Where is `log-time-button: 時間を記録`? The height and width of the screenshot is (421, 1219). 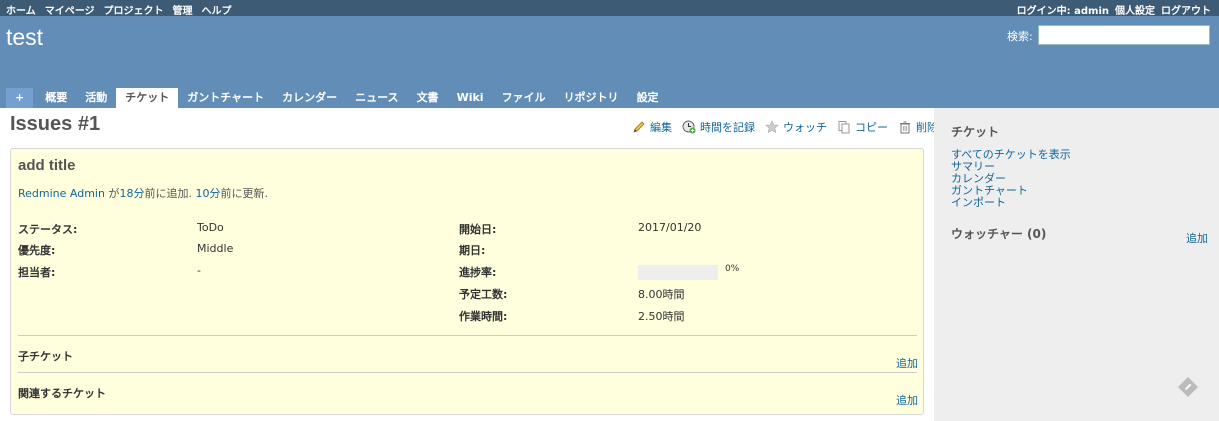 log-time-button: 時間を記録 is located at coordinates (718, 127).